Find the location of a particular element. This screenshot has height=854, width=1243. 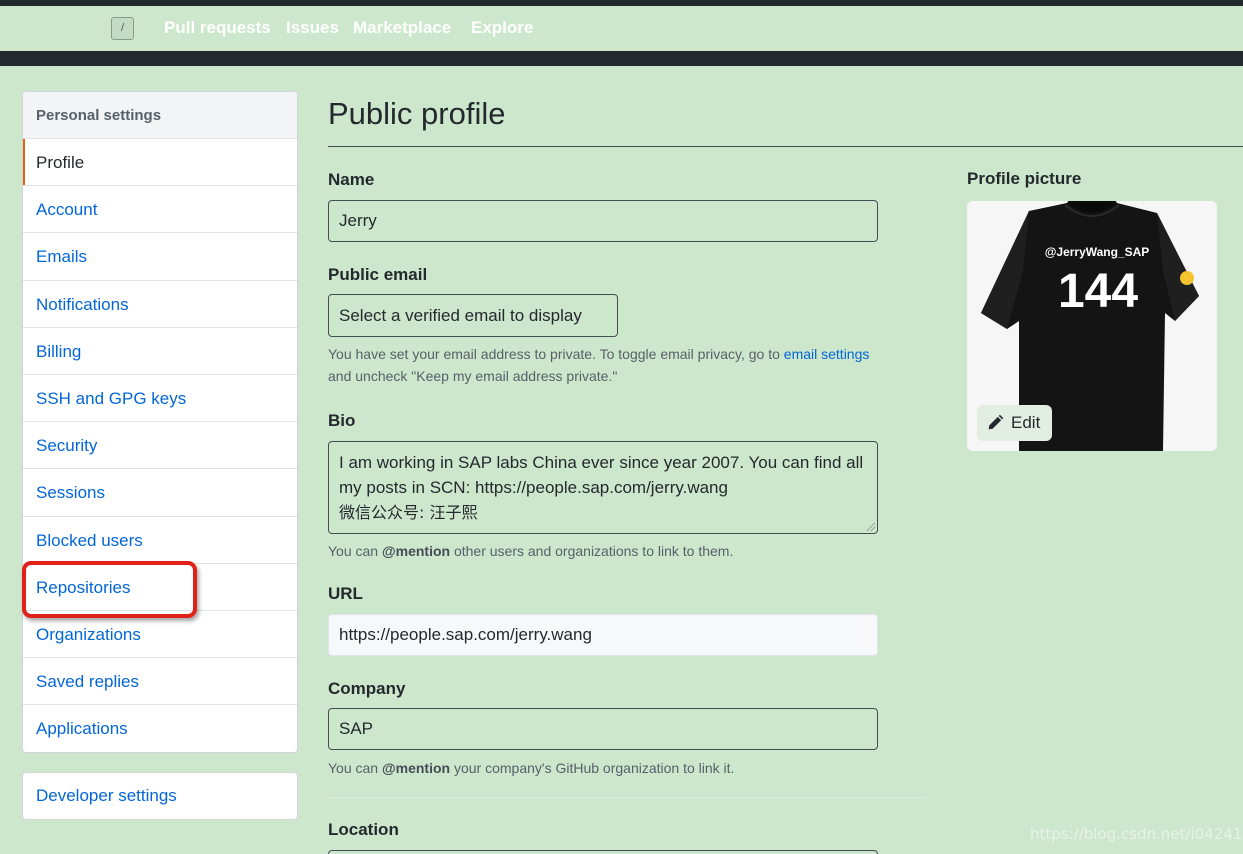

company-input: SAP is located at coordinates (603, 729).